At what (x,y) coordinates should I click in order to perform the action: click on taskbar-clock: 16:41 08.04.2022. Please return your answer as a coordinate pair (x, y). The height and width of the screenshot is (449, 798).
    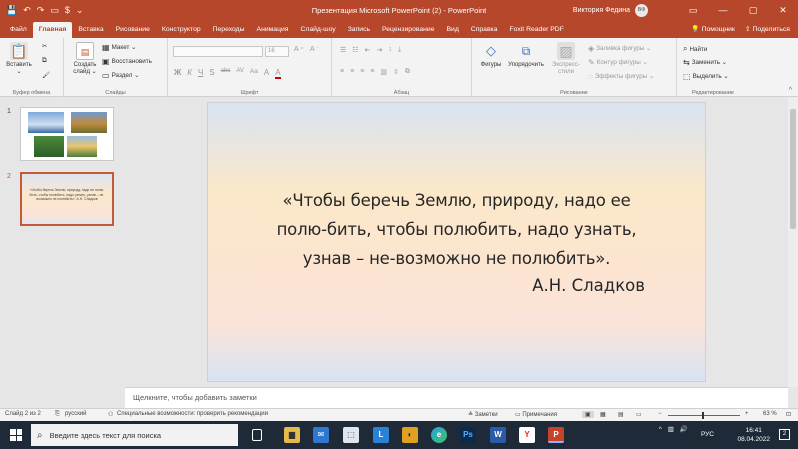
    Looking at the image, I should click on (753, 435).